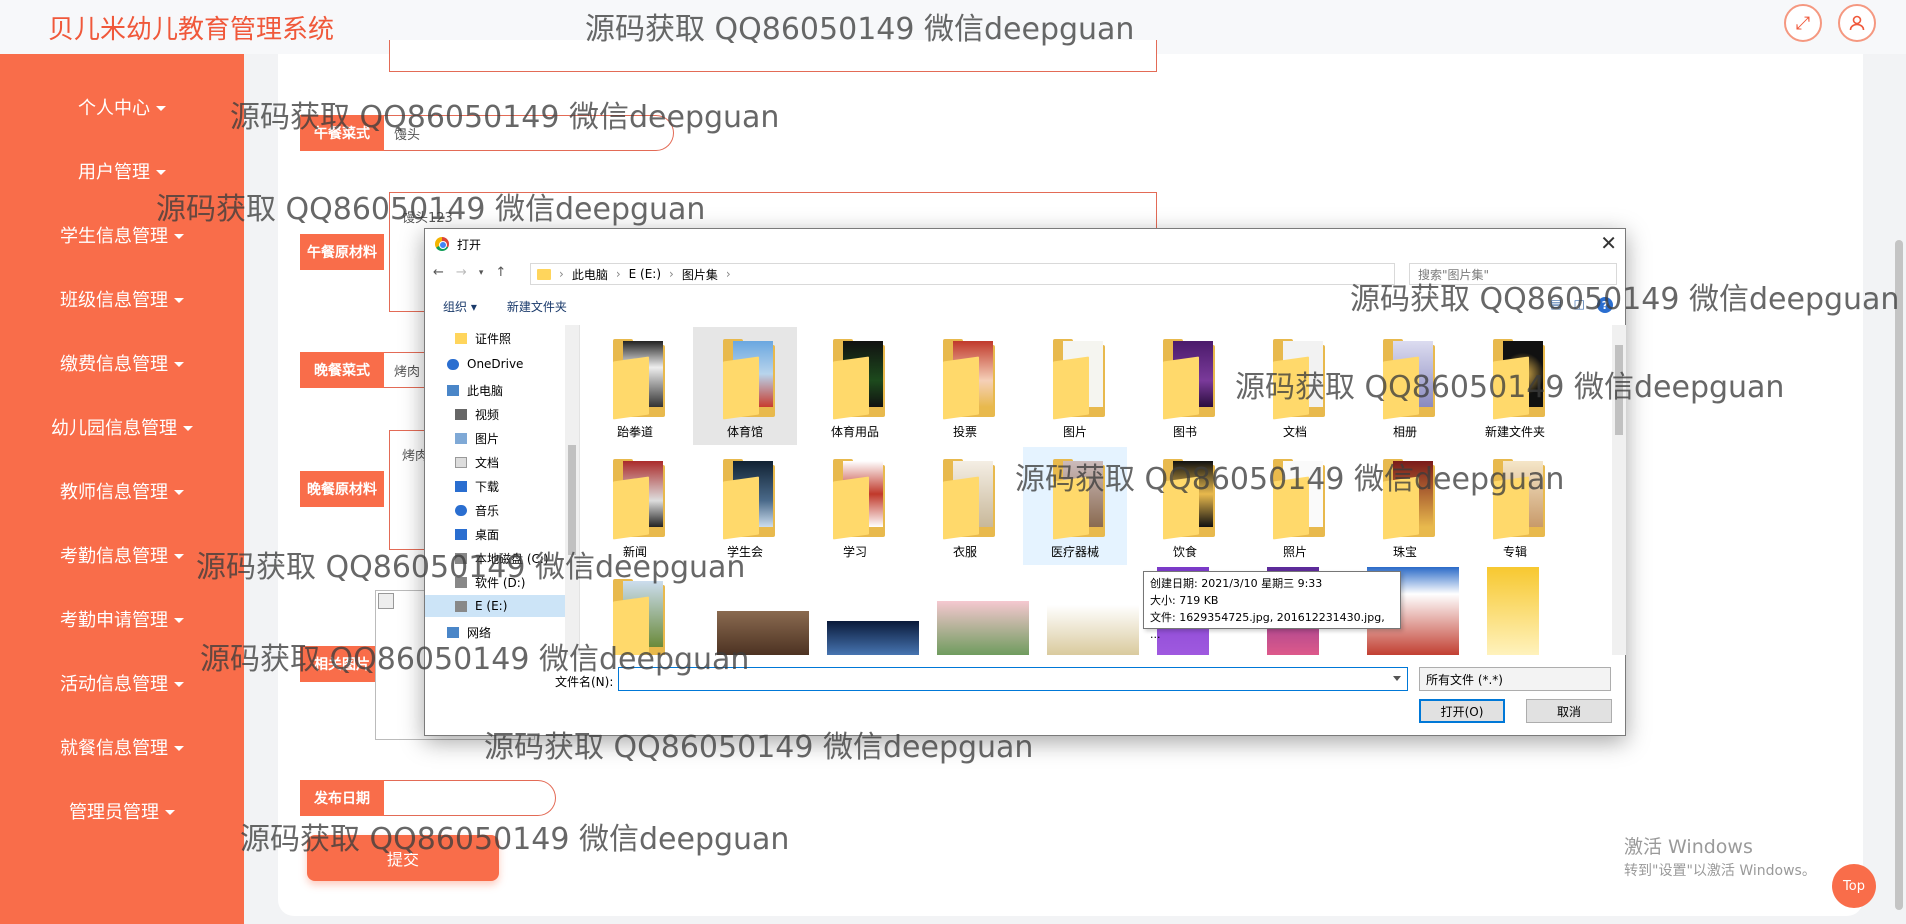  What do you see at coordinates (122, 491) in the screenshot?
I see `sidebar-item-teacher-info: 教师信息管理` at bounding box center [122, 491].